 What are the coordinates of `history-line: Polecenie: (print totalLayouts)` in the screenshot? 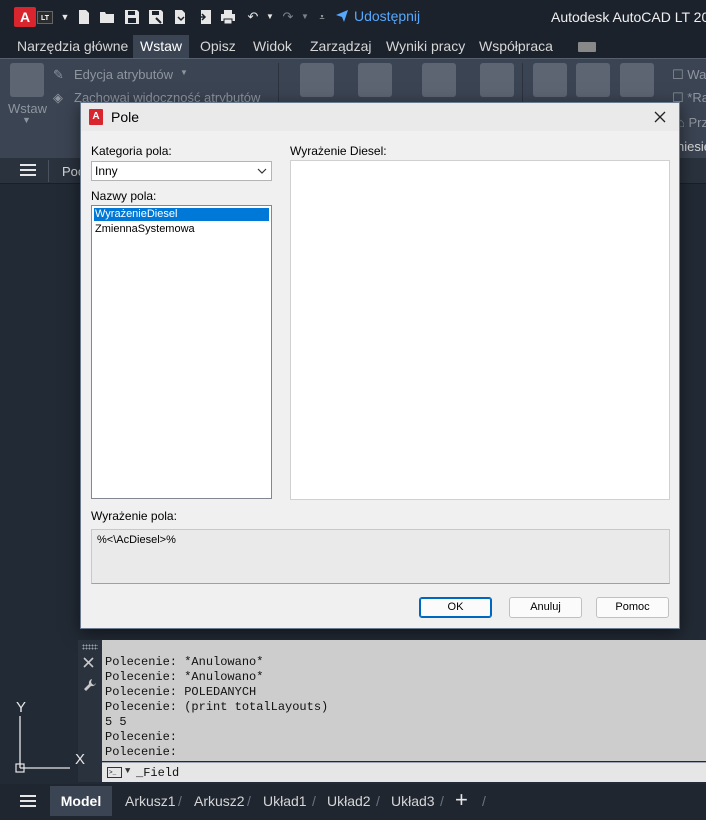 It's located at (217, 707).